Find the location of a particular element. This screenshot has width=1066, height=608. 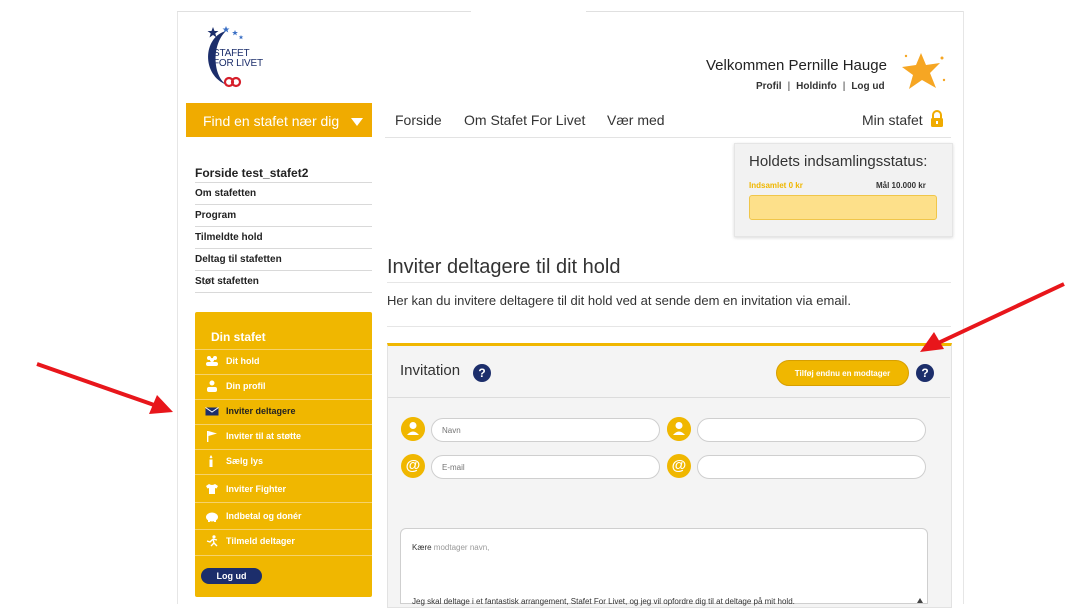

add-recipient-button: Tilføj endnu en modtager is located at coordinates (842, 373).